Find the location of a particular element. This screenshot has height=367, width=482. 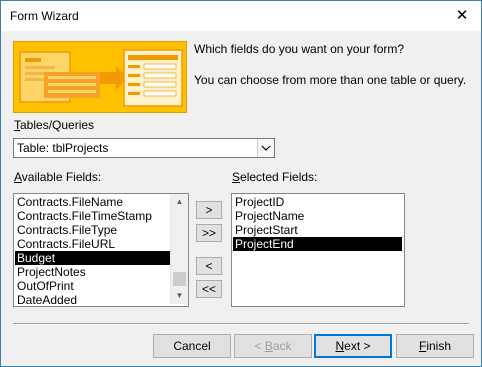

form-illustration-icon is located at coordinates (100, 77).